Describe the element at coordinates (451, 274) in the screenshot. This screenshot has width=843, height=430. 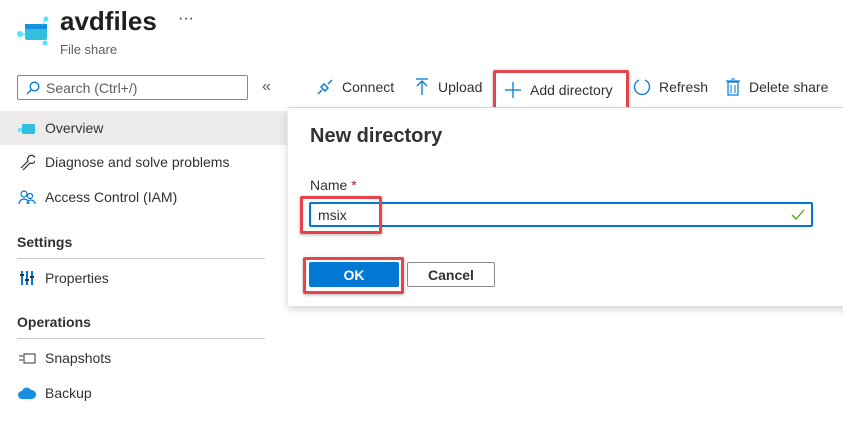
I see `cancel-button: Cancel` at that location.